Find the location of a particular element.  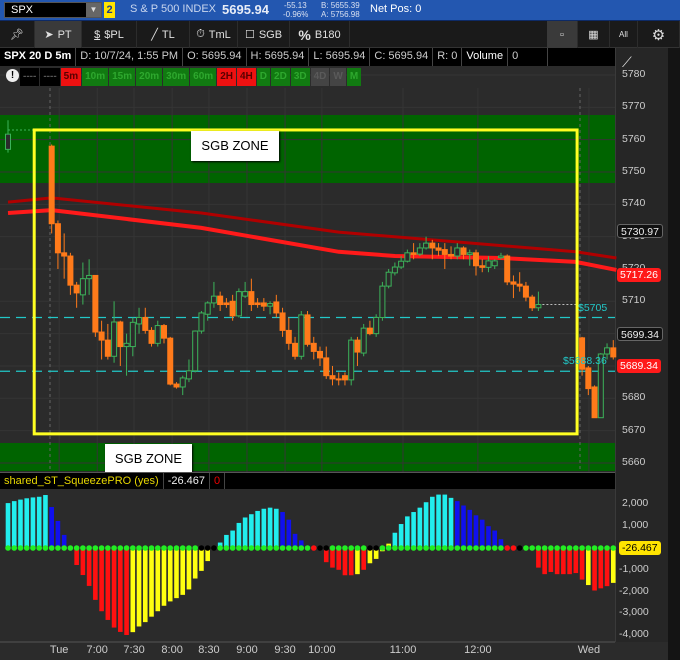

timeframe-D: D is located at coordinates (263, 77).